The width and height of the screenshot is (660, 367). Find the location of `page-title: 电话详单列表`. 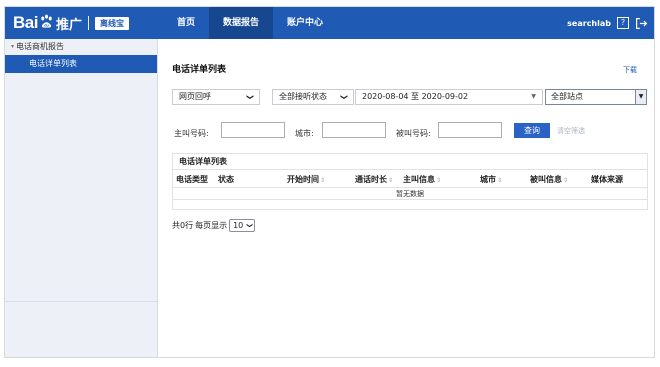

page-title: 电话详单列表 is located at coordinates (199, 70).